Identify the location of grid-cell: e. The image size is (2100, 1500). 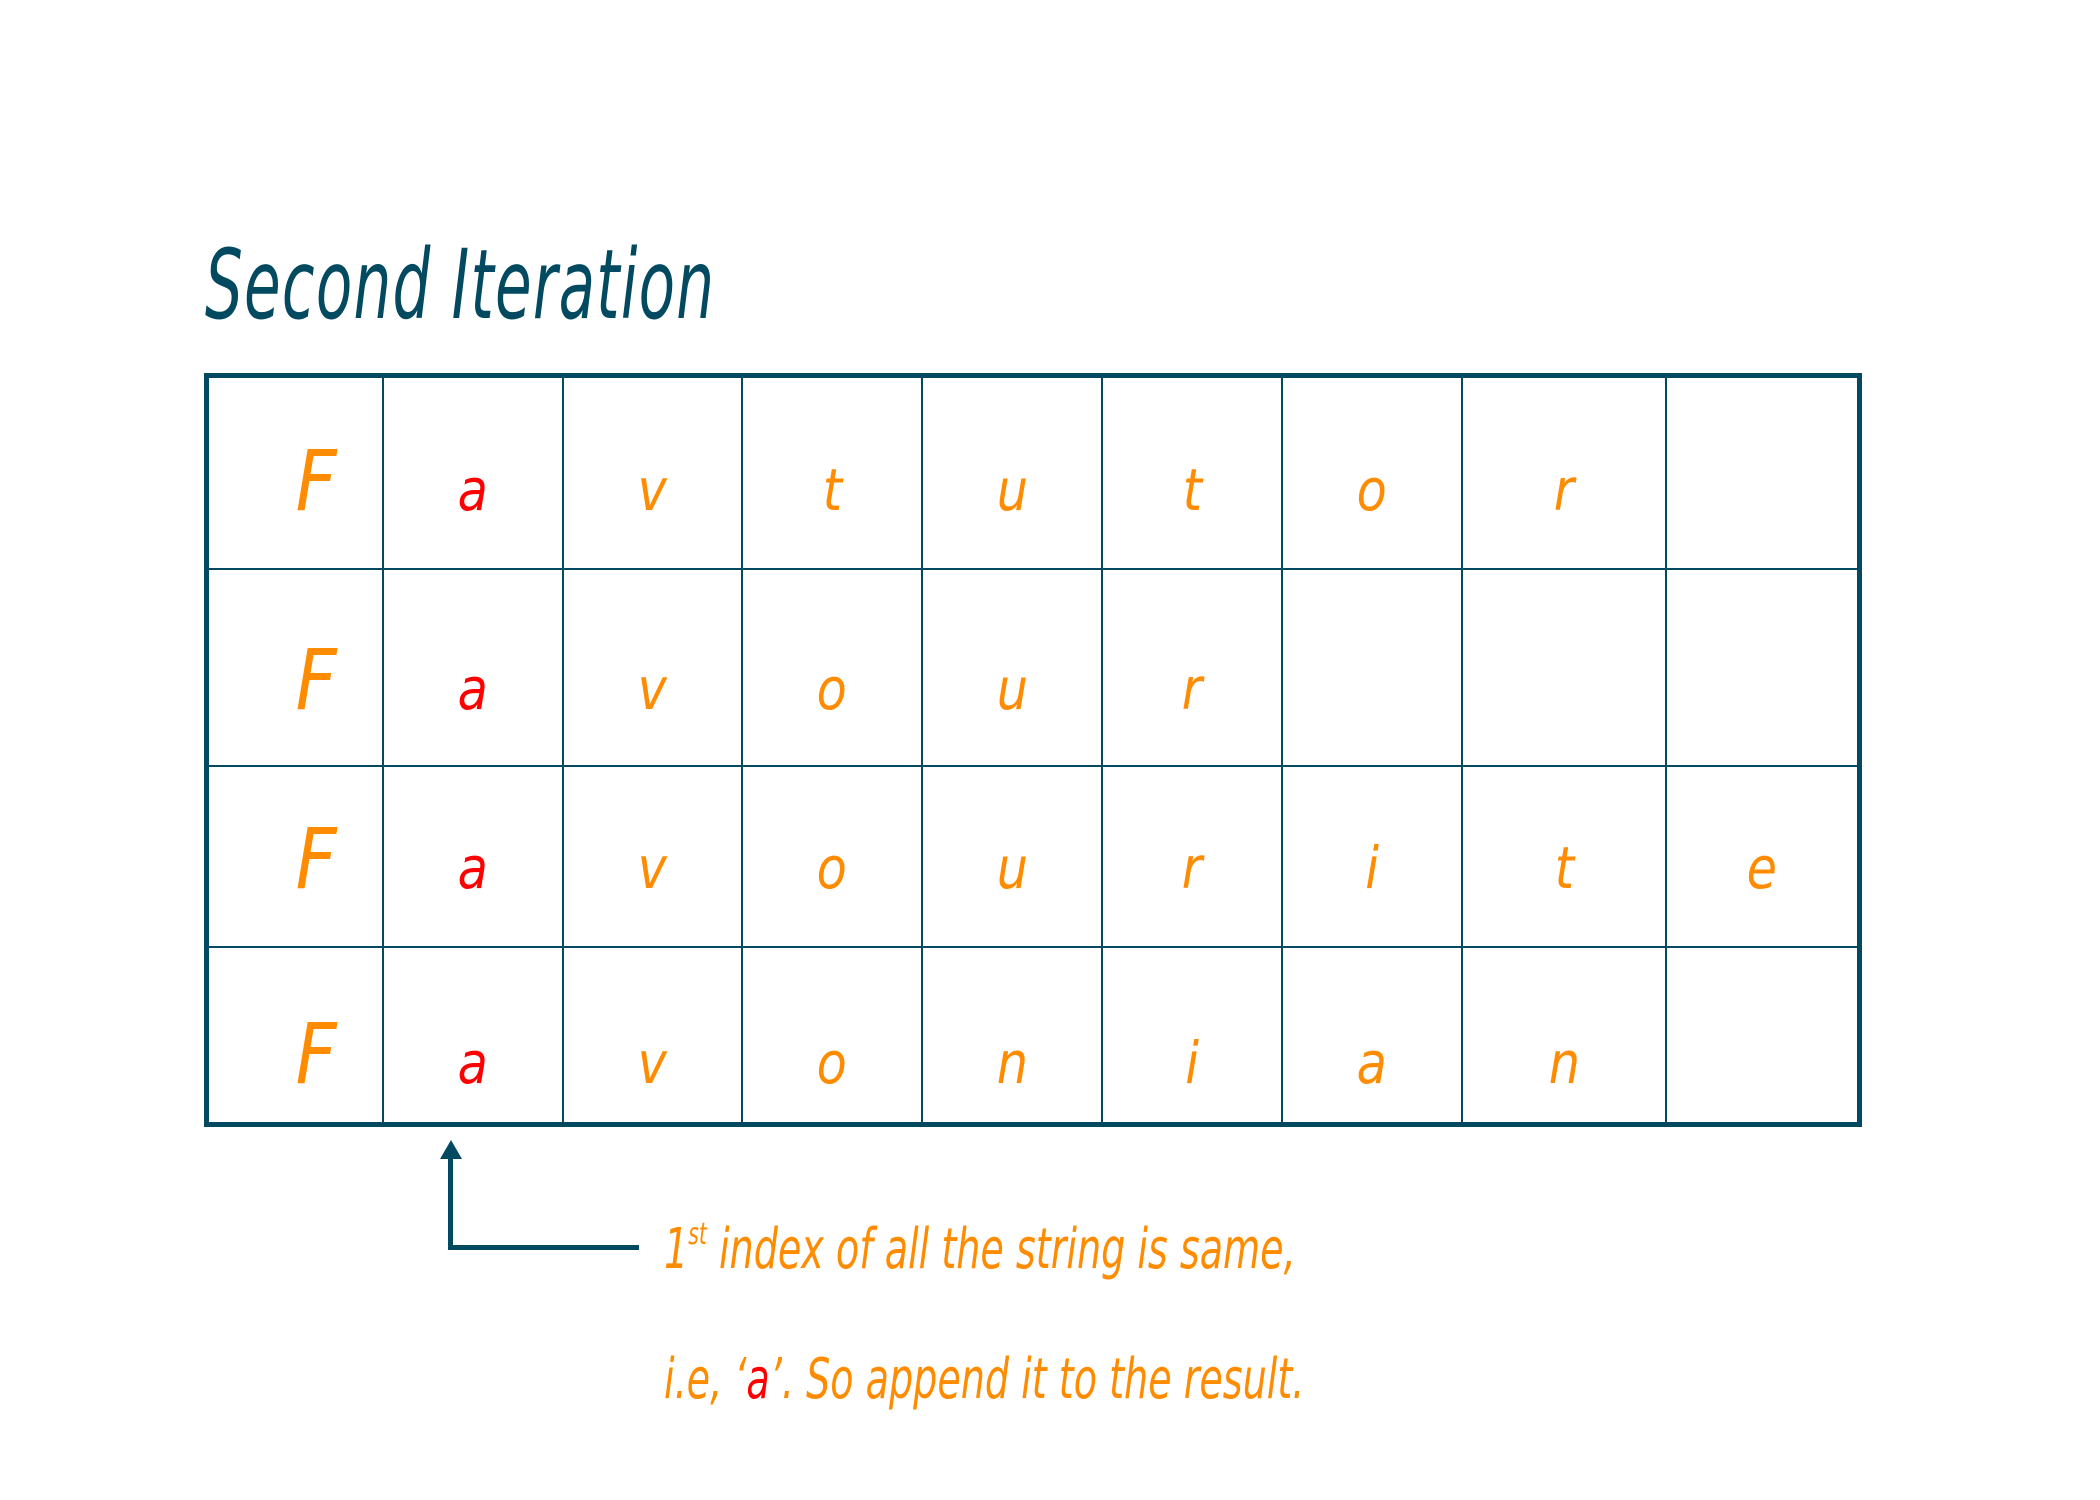
(1761, 856).